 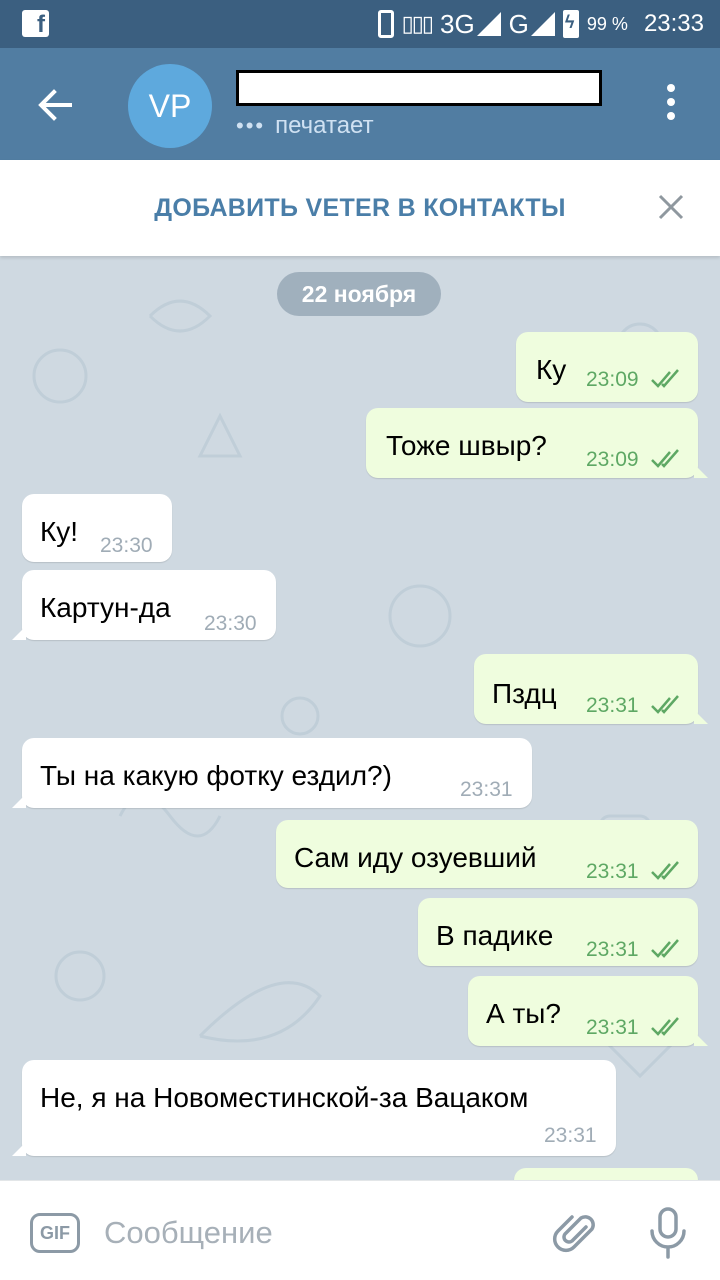 What do you see at coordinates (524, 693) in the screenshot?
I see `message-text: Пздц` at bounding box center [524, 693].